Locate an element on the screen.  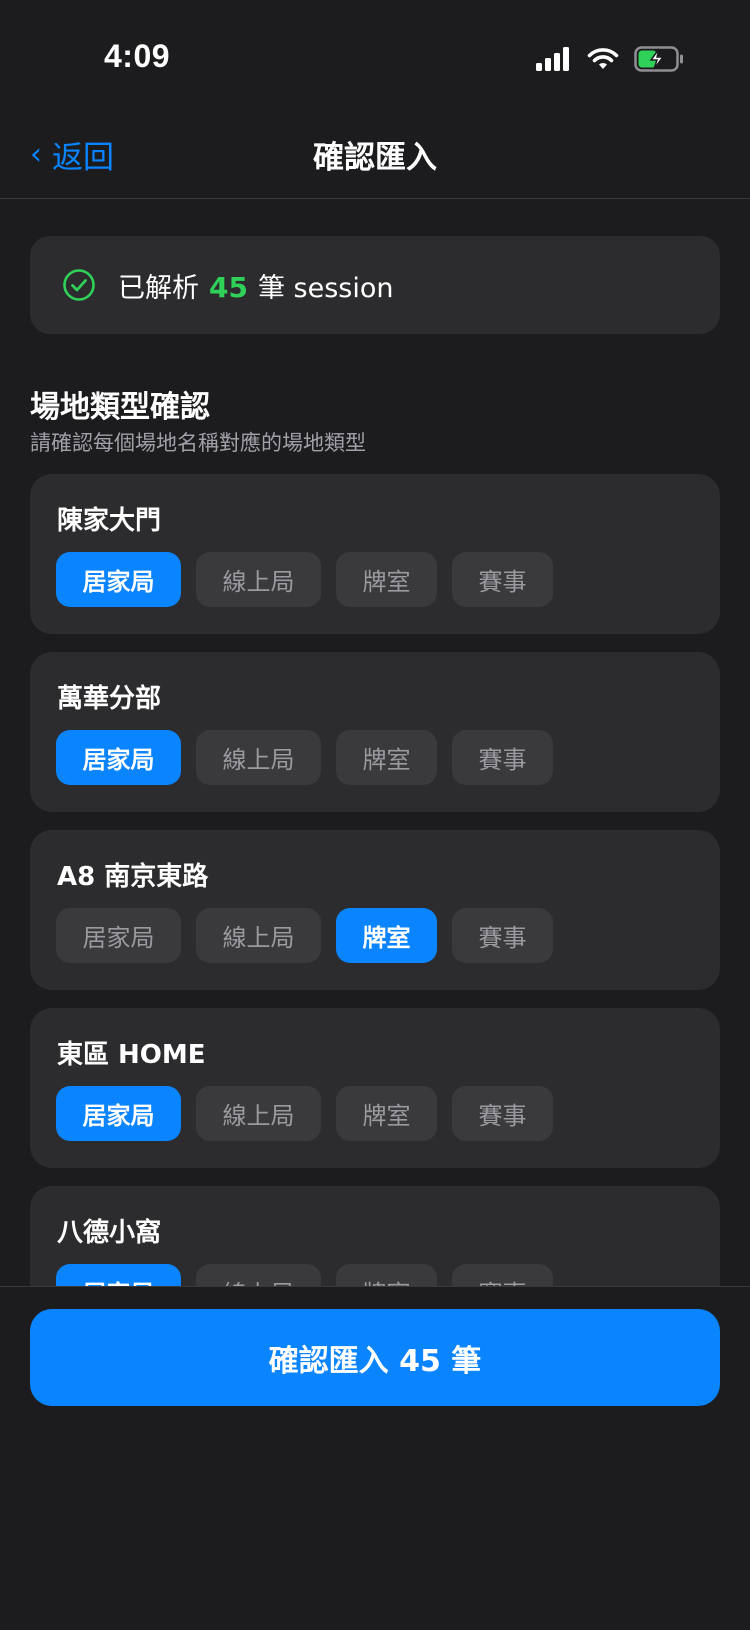
section-subtitle: 請確認每個場地名稱對應的場地類型 is located at coordinates (198, 443).